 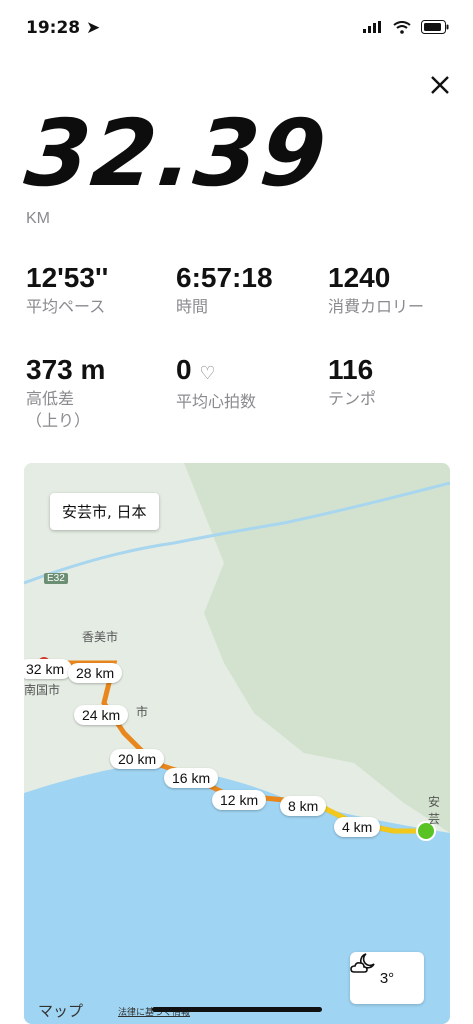 I want to click on weather-temp: 3°, so click(x=387, y=978).